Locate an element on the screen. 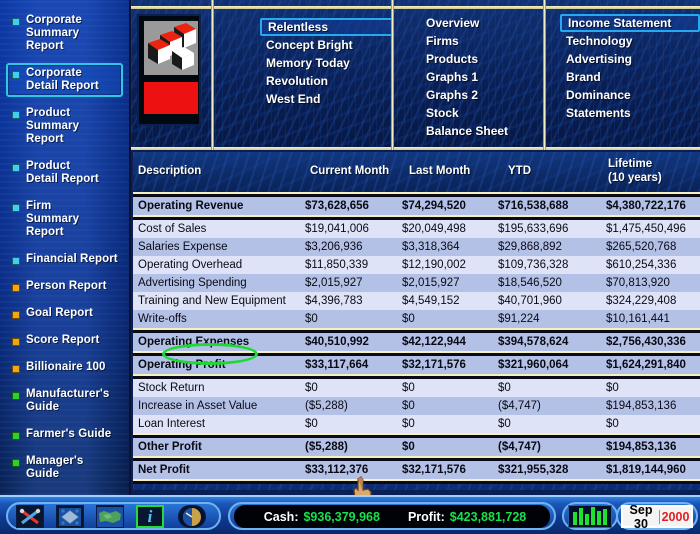  company-item-2: Memory Today is located at coordinates (327, 63).